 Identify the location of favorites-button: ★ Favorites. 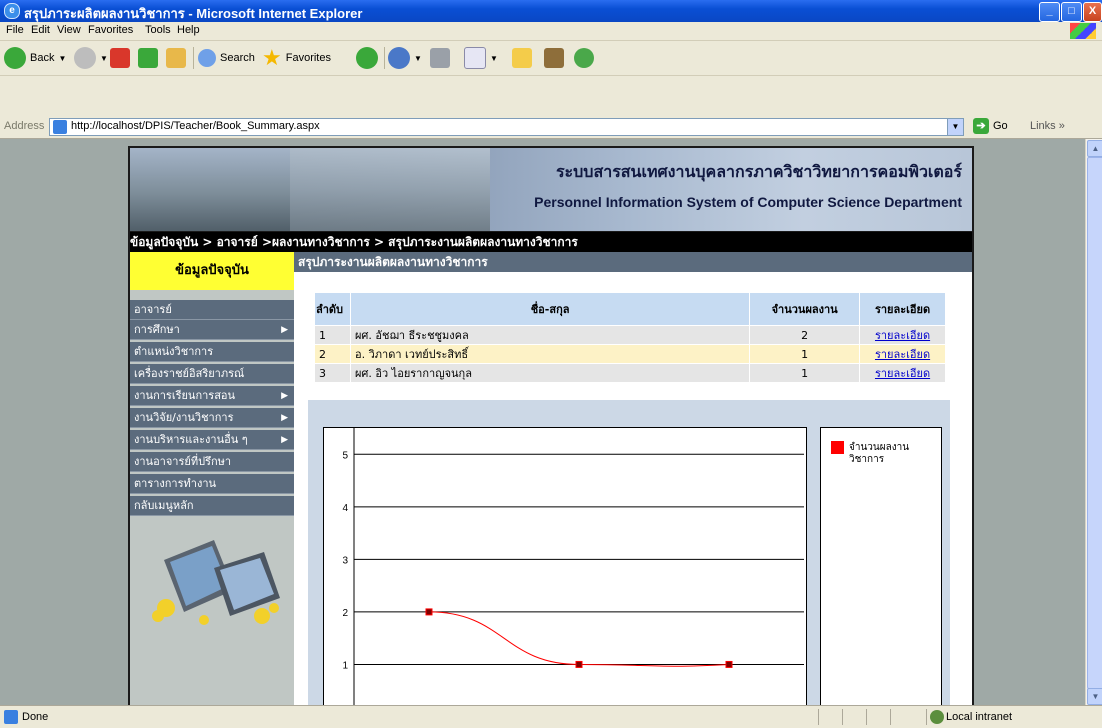
(296, 58).